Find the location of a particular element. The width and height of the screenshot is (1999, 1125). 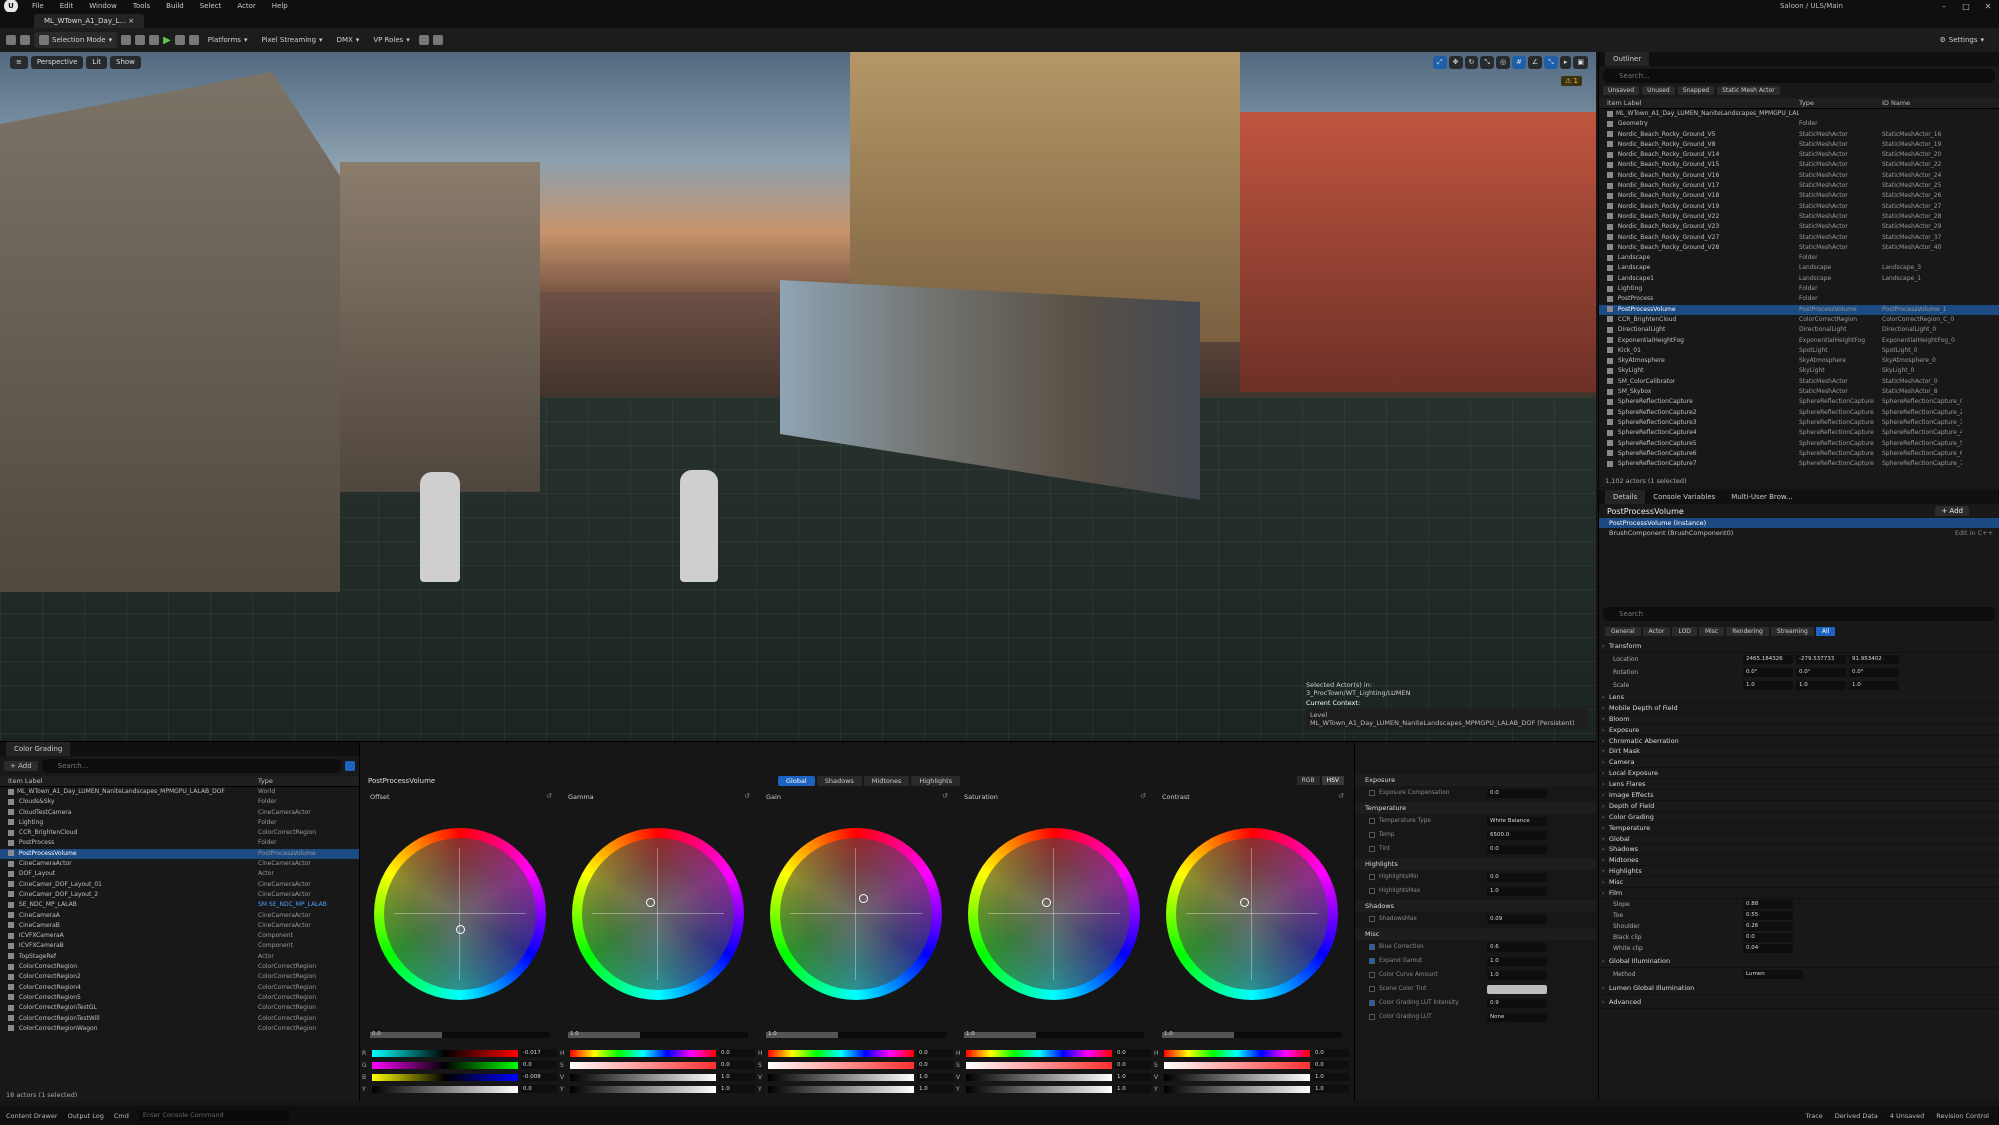

cg-tree-row: CineCameraActor CineCameraActor is located at coordinates (179, 864).